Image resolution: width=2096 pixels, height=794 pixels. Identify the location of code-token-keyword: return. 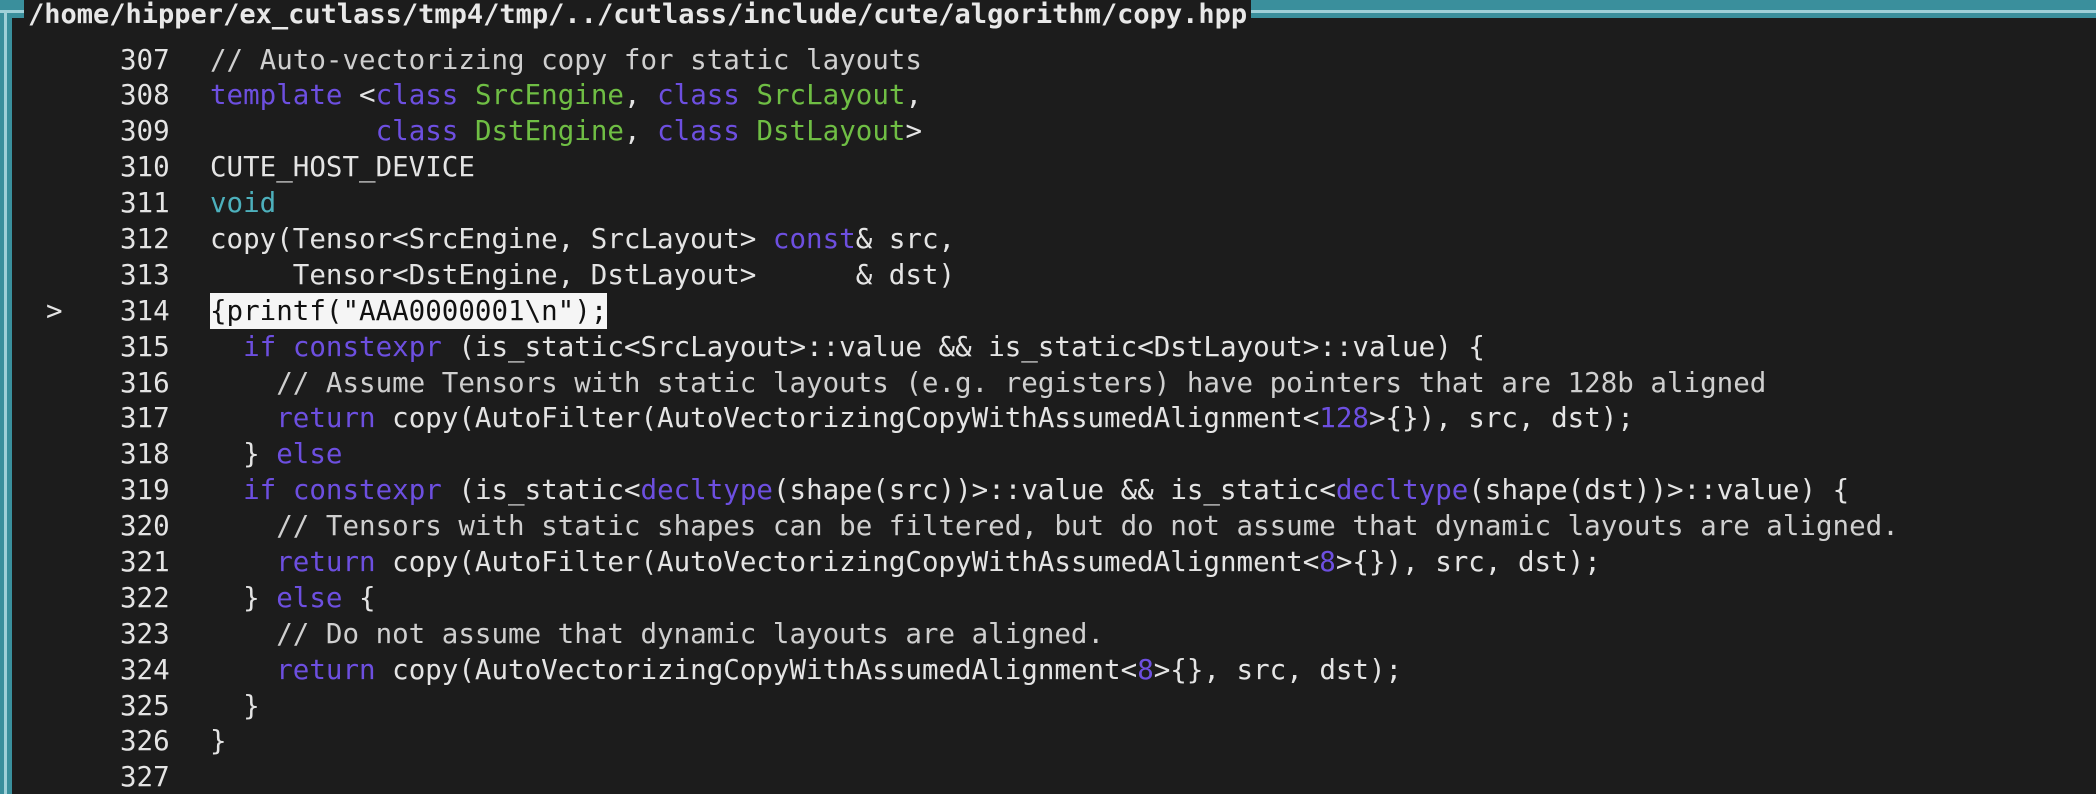
(326, 418).